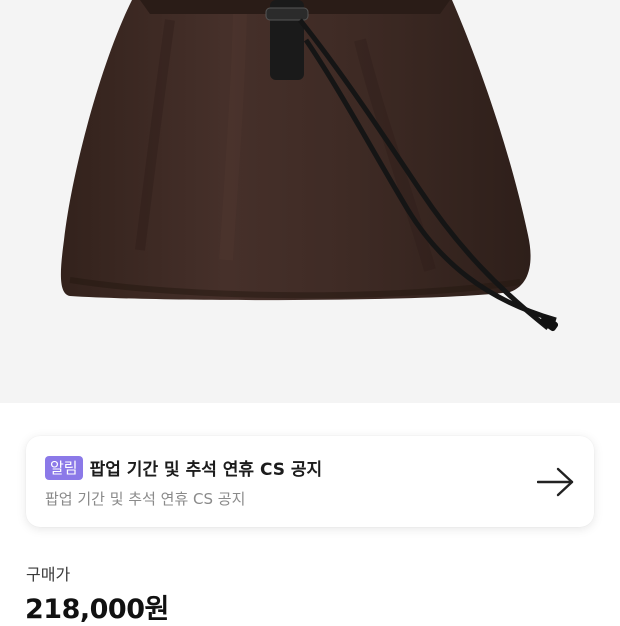 The image size is (620, 626). Describe the element at coordinates (64, 467) in the screenshot. I see `notice-badge: 알림` at that location.